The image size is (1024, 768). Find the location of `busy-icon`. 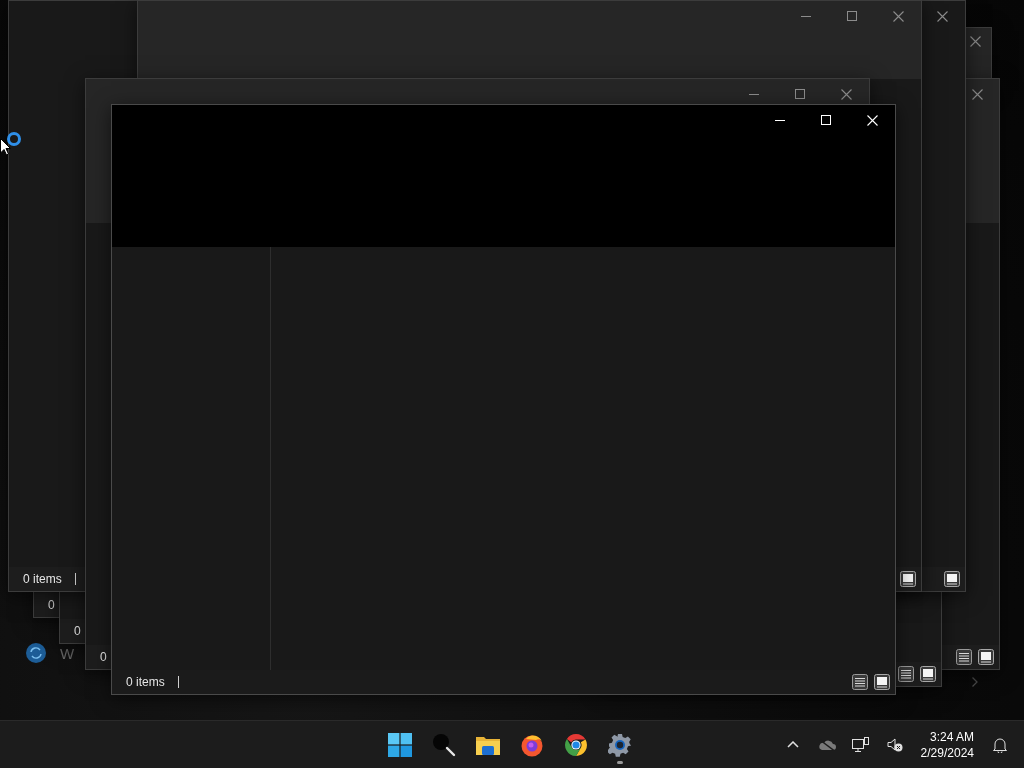

busy-icon is located at coordinates (14, 139).